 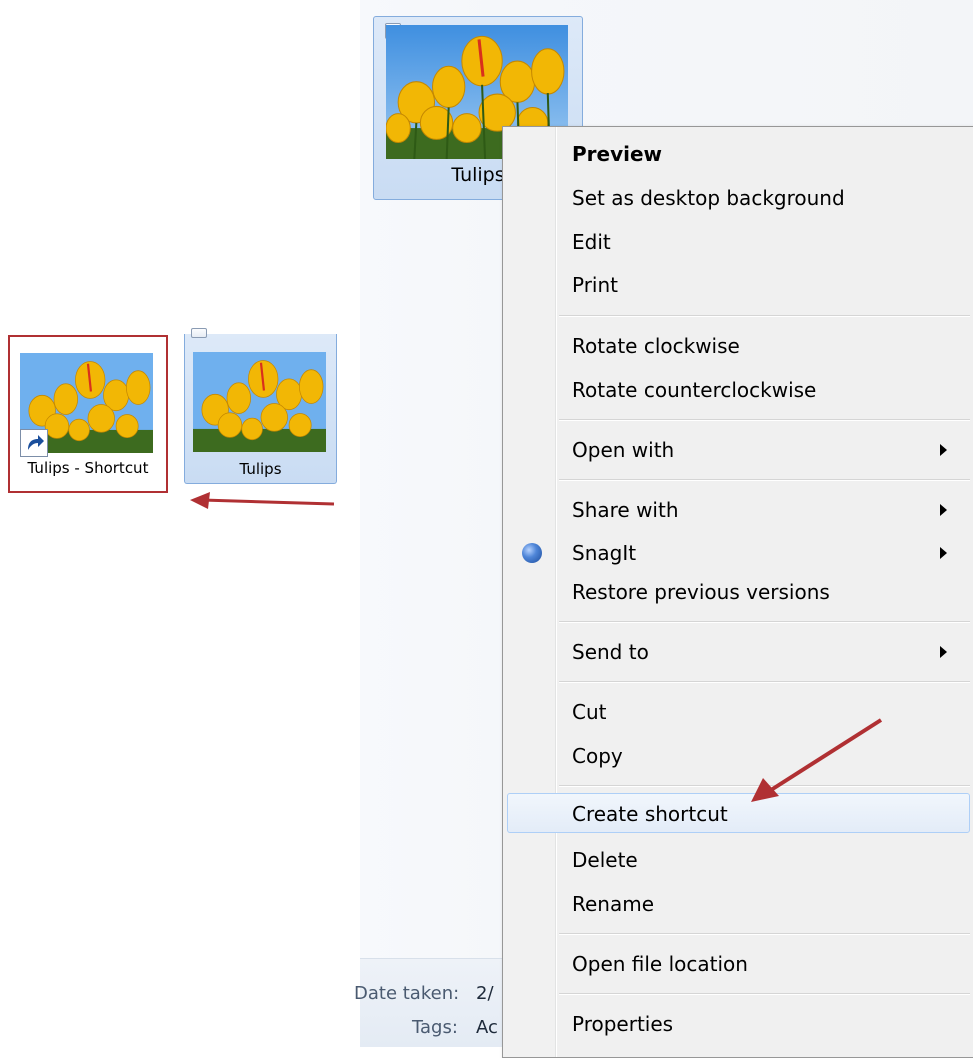 What do you see at coordinates (738, 509) in the screenshot?
I see `menu-item-share-with: Share with` at bounding box center [738, 509].